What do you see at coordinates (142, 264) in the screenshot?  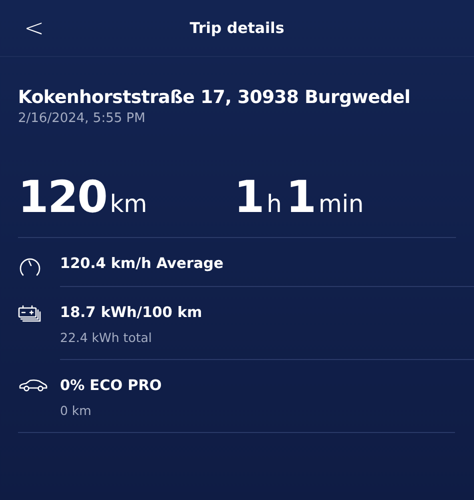 I see `detail-title: 120.4 km/h Average` at bounding box center [142, 264].